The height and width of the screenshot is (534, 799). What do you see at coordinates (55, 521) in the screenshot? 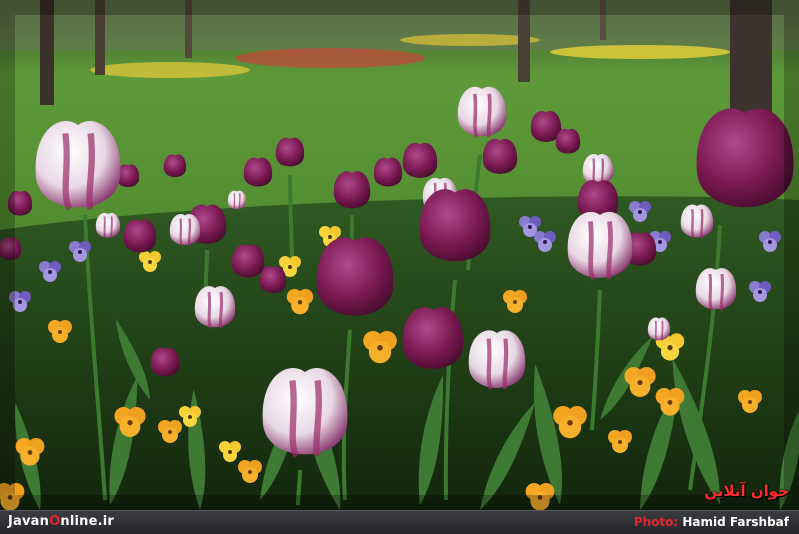
I see `site-o: O` at bounding box center [55, 521].